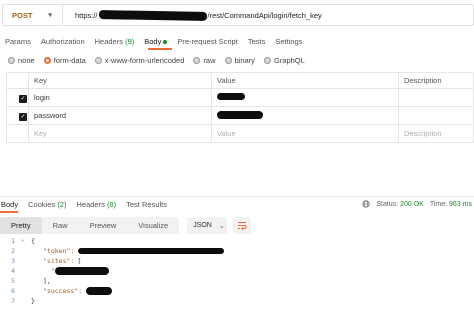 The height and width of the screenshot is (312, 474). I want to click on line-number: 4, so click(13, 271).